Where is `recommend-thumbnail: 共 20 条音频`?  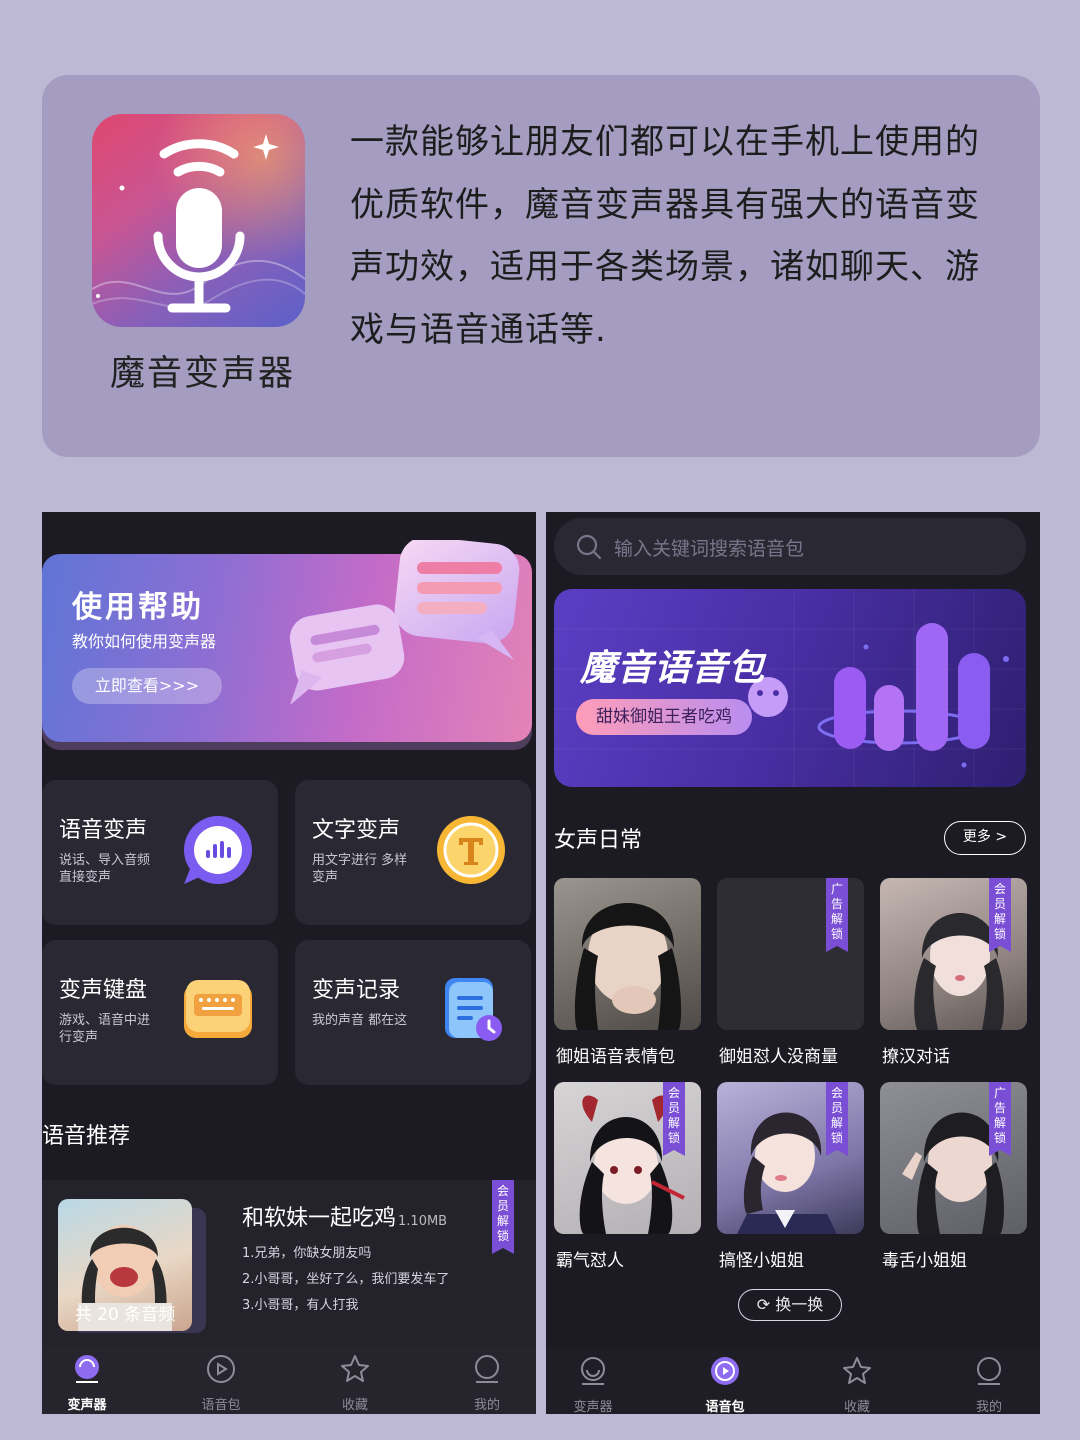 recommend-thumbnail: 共 20 条音频 is located at coordinates (125, 1265).